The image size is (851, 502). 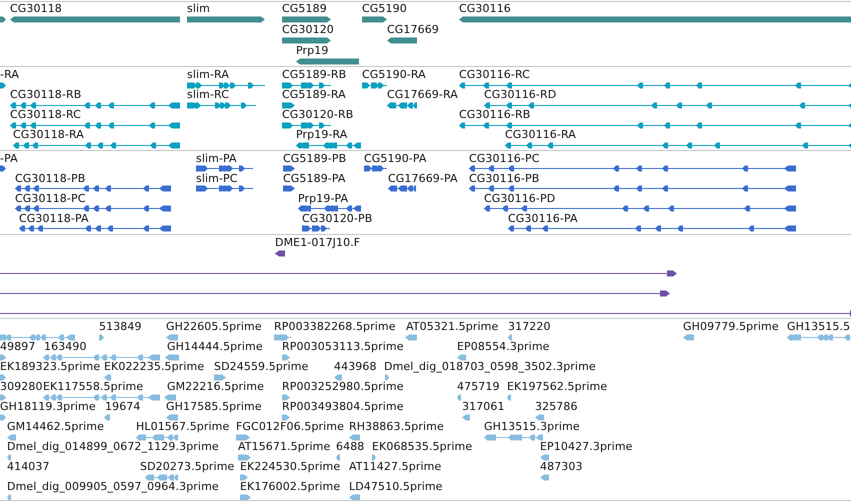 What do you see at coordinates (355, 366) in the screenshot?
I see `feature-label: 443968` at bounding box center [355, 366].